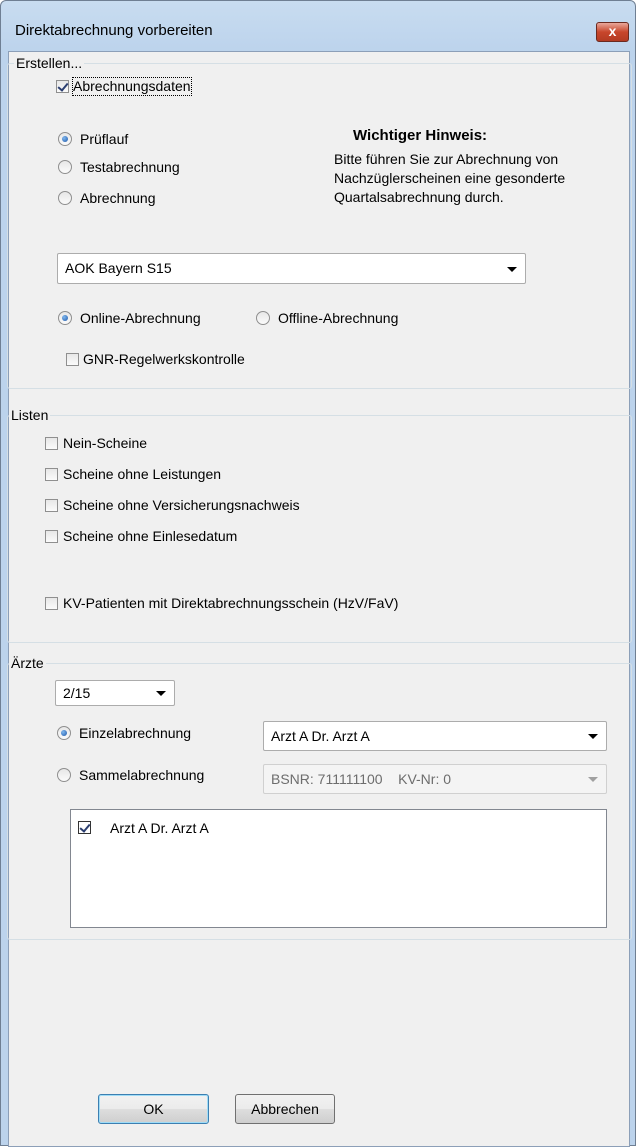  I want to click on doctor-label: Arzt A Dr. Arzt A, so click(159, 828).